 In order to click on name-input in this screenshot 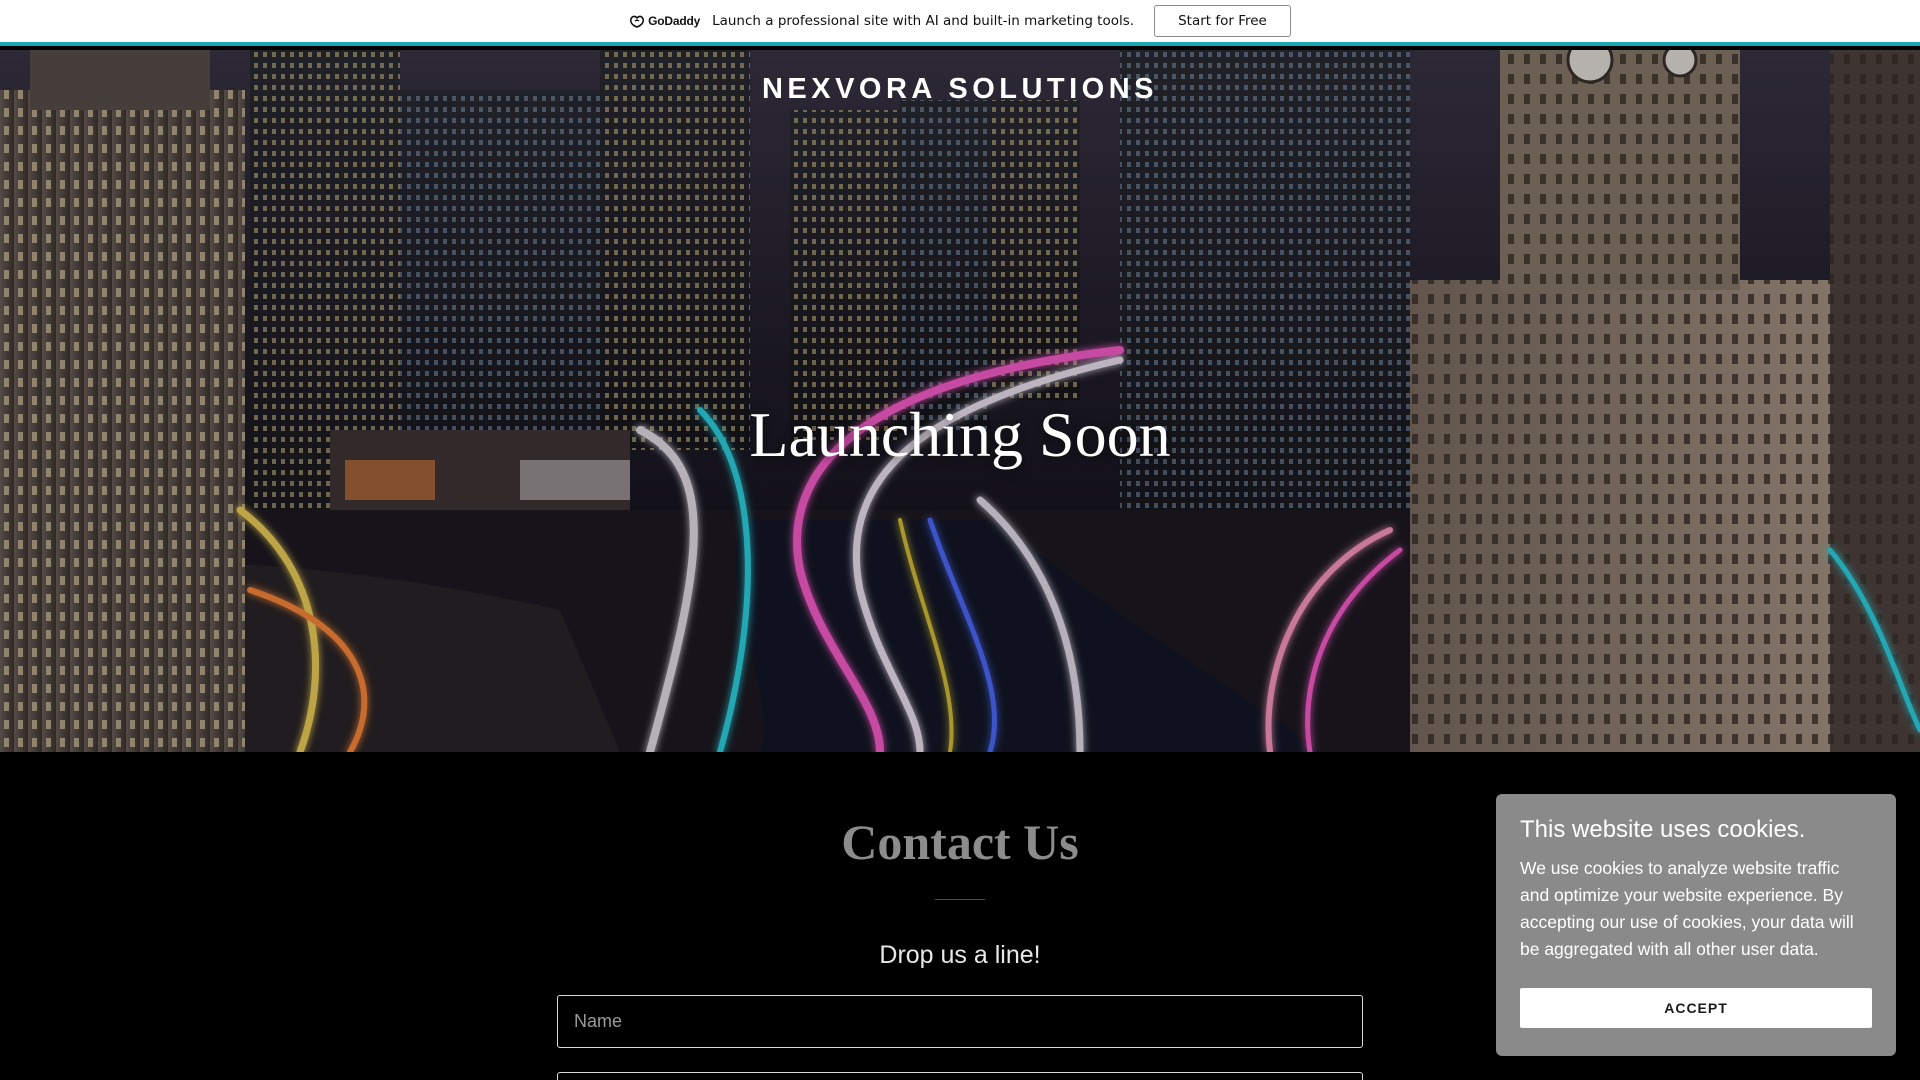, I will do `click(960, 1021)`.